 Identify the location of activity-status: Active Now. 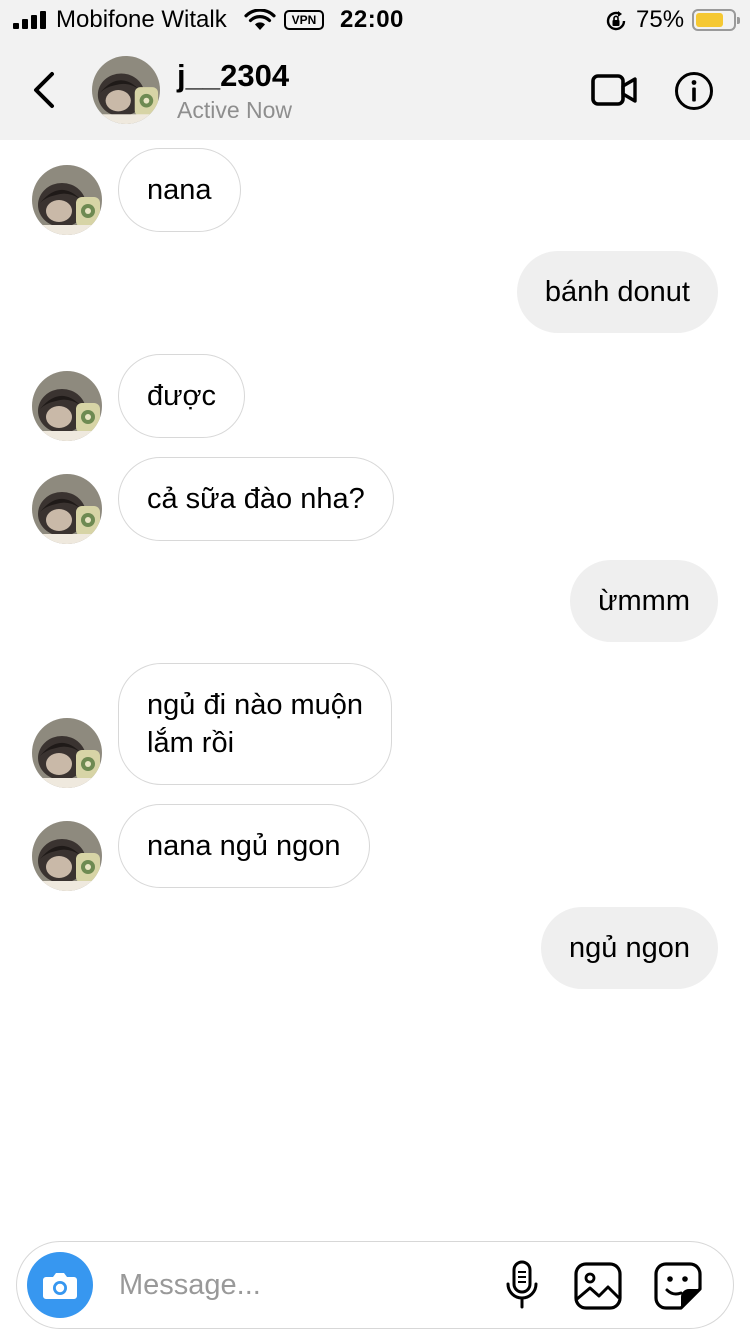
(235, 110).